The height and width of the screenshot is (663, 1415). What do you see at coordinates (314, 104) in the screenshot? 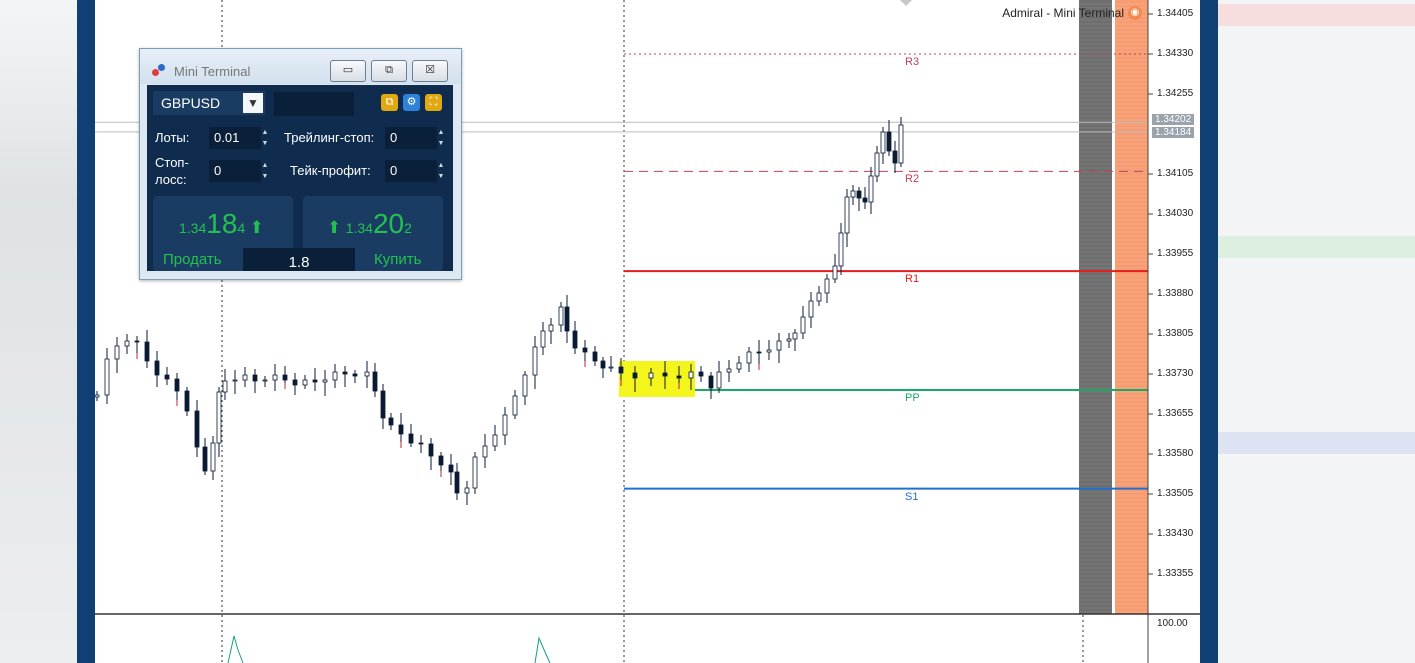
I see `order-info-field` at bounding box center [314, 104].